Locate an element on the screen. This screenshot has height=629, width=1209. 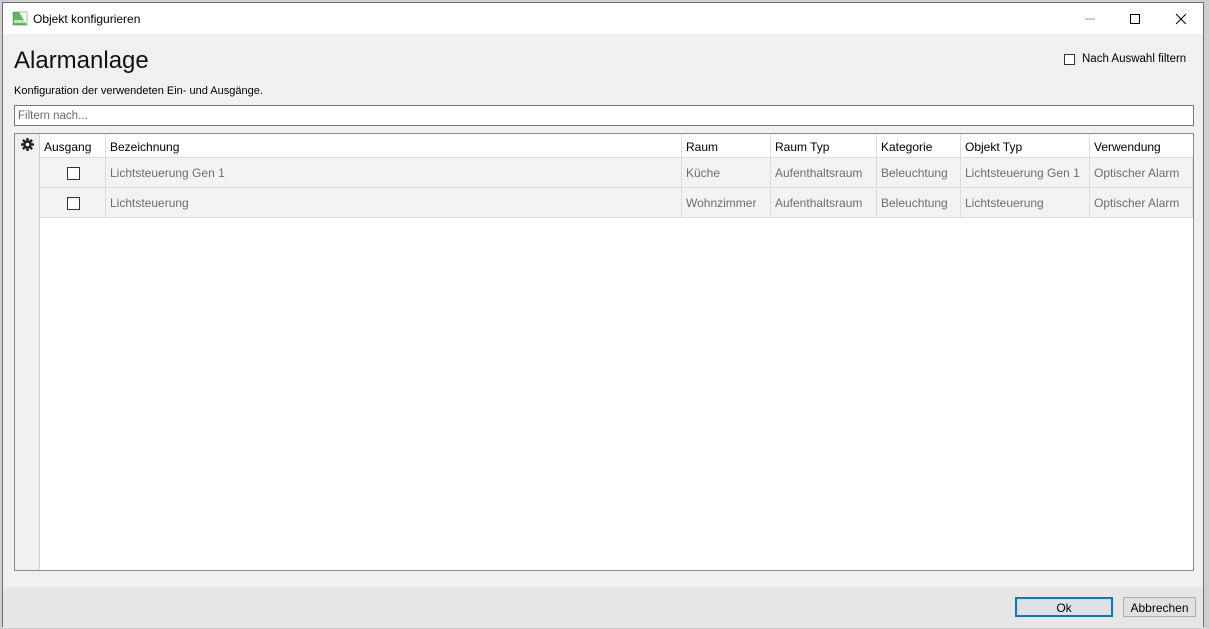
filter-by-selection-checkbox: Nach Auswahl filtern is located at coordinates (1125, 60).